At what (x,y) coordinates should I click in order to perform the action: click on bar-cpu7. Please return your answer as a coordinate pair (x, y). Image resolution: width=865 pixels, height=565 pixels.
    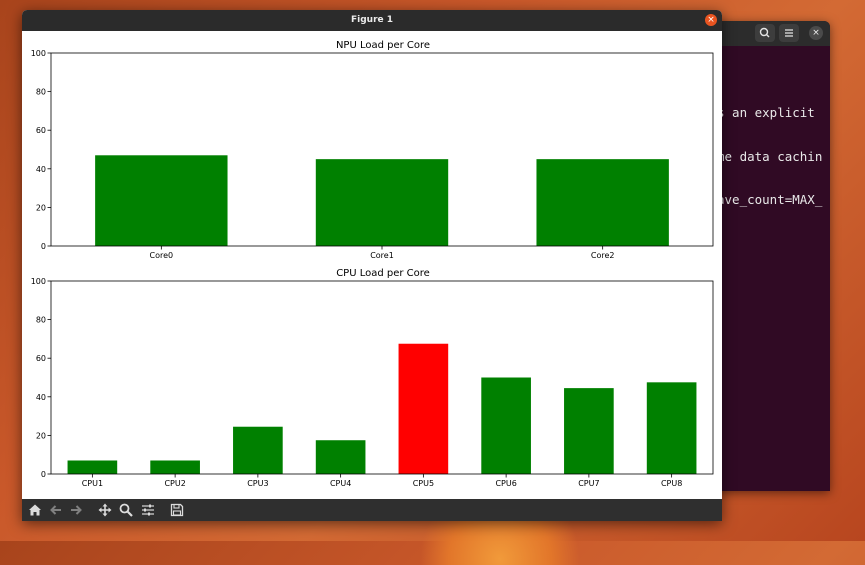
    Looking at the image, I should click on (589, 431).